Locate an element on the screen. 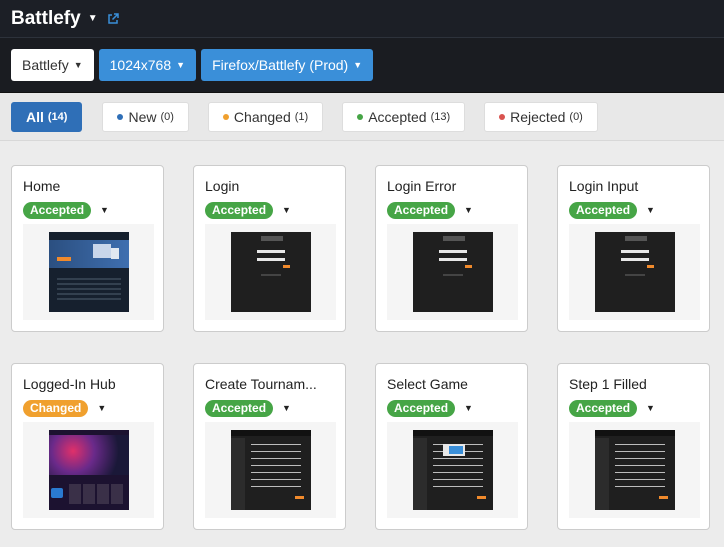 This screenshot has height=547, width=724. screenshot-card-create-tournament: Create Tournam... Accepted ▼ is located at coordinates (269, 446).